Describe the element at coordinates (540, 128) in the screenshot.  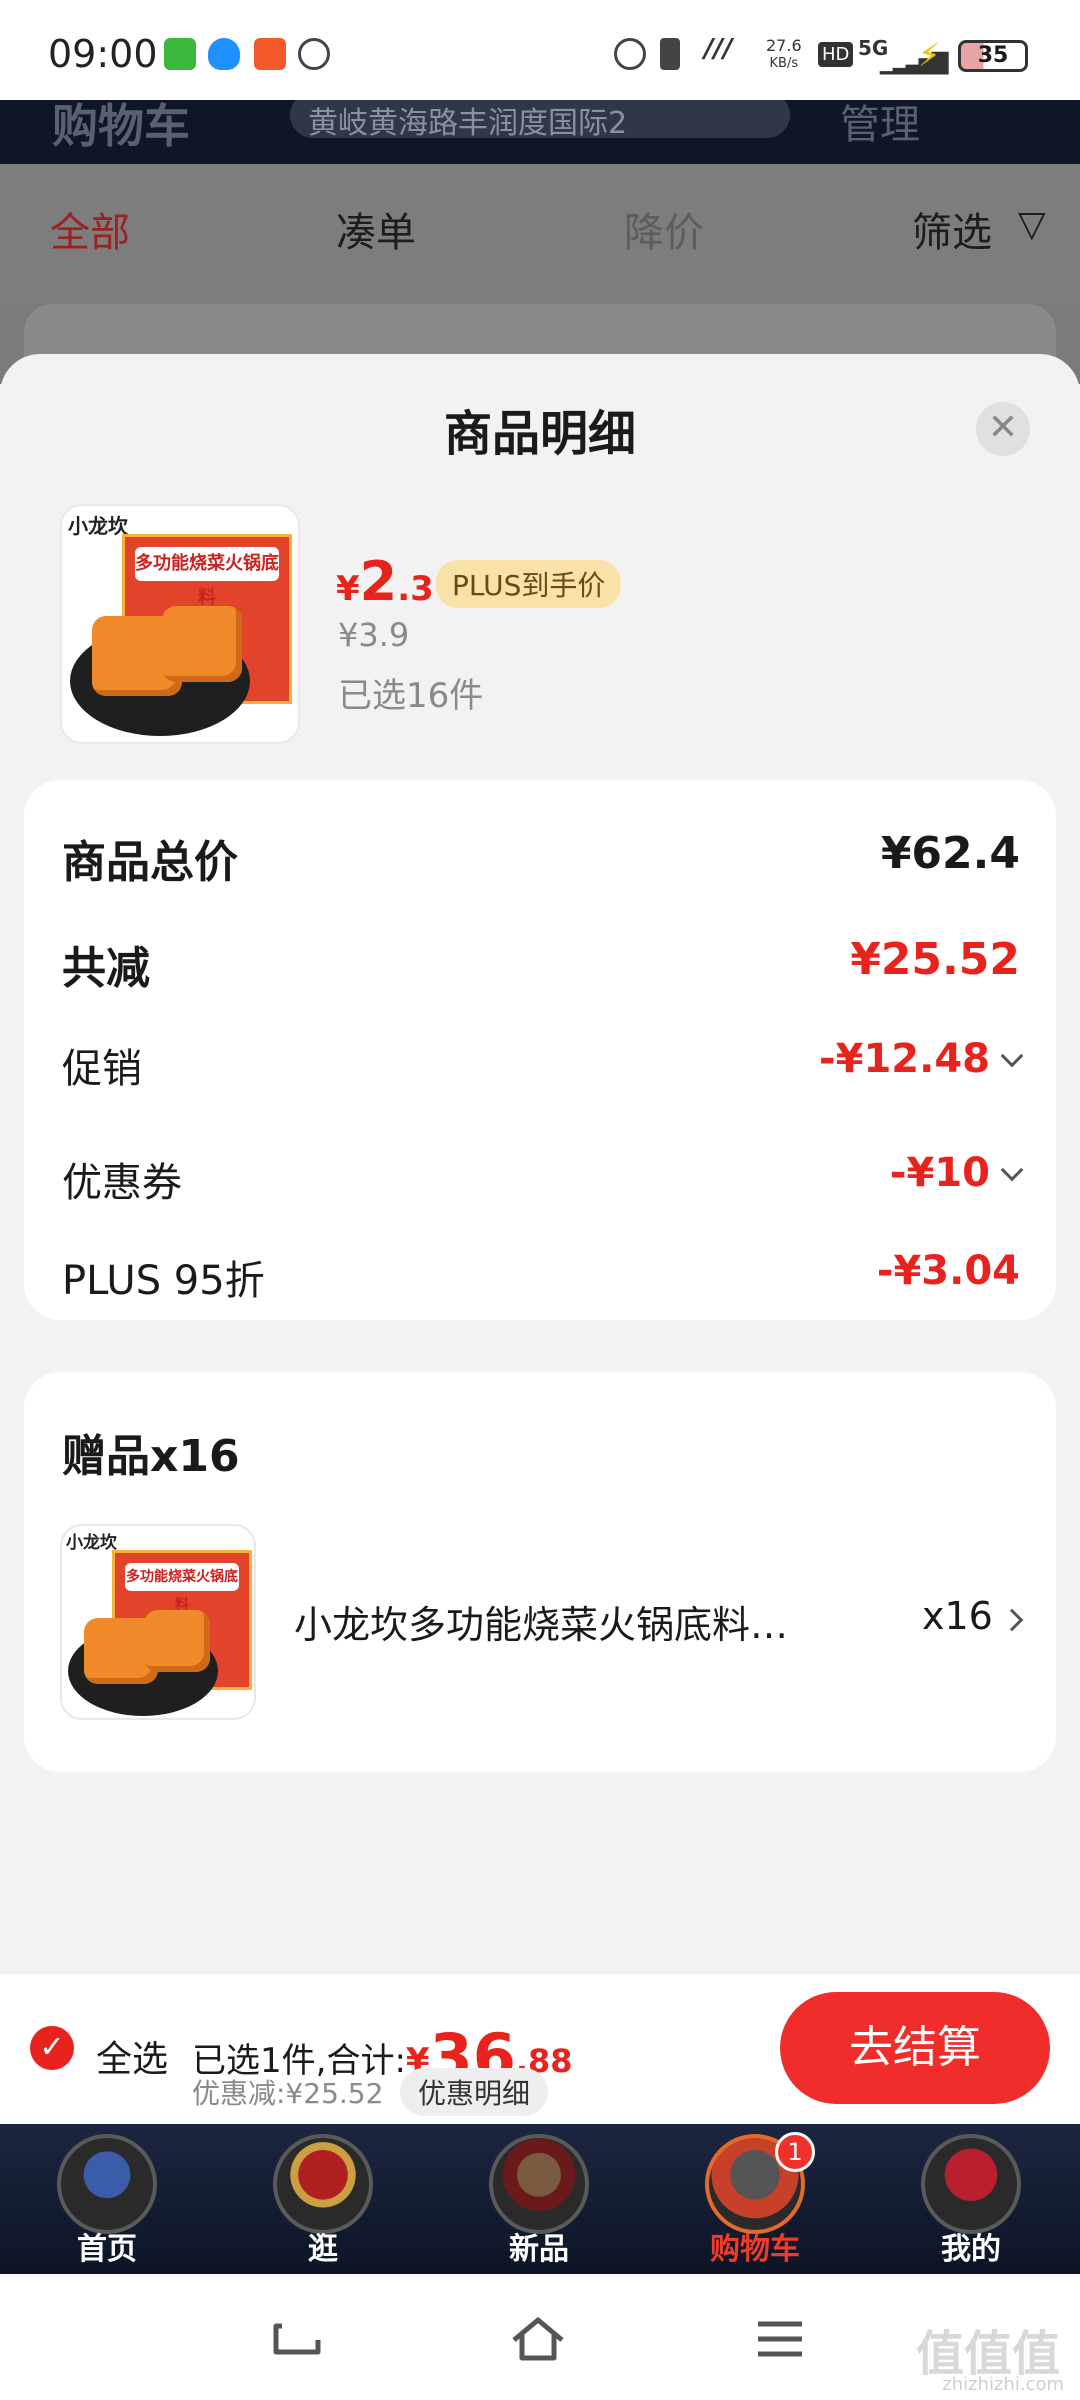
I see `cart-header: 购物车 黄岐黄海路丰润度国际2 管理` at that location.